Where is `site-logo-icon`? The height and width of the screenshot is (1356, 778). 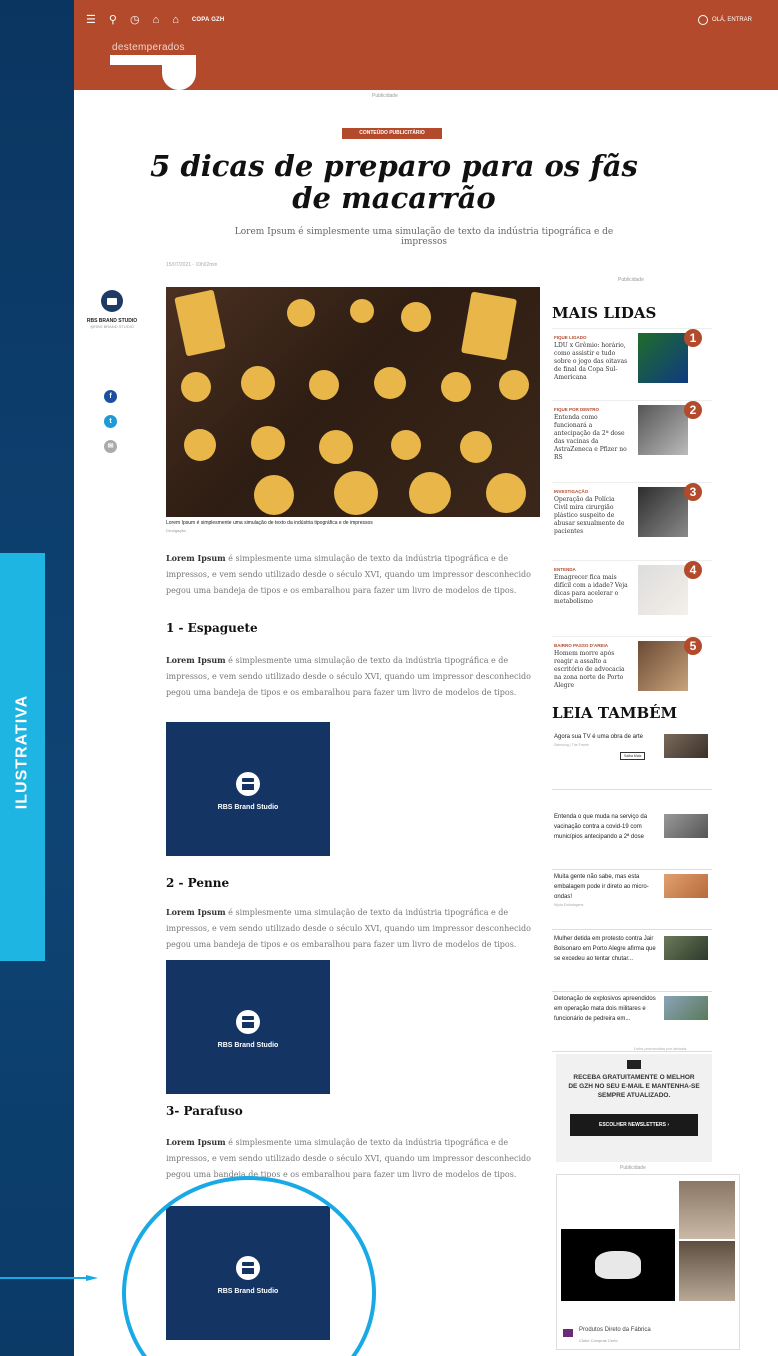 site-logo-icon is located at coordinates (153, 72).